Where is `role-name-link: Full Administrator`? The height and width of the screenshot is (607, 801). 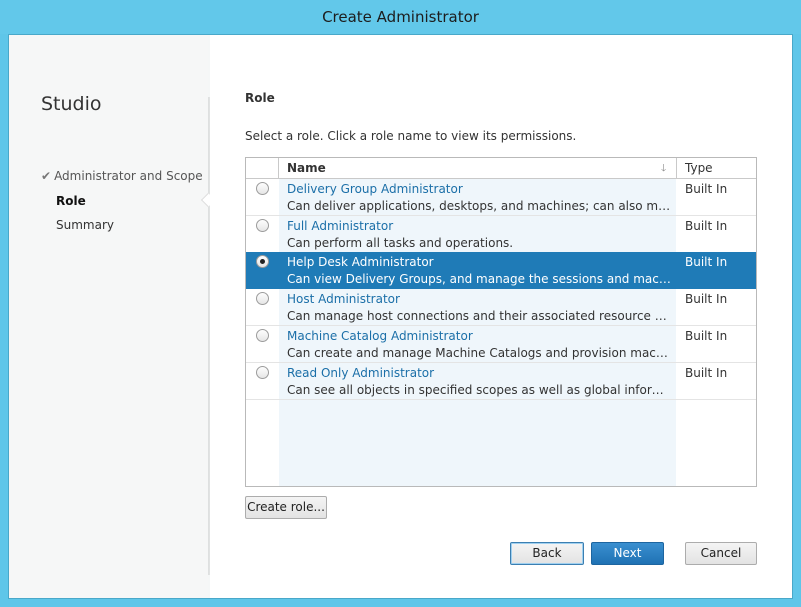 role-name-link: Full Administrator is located at coordinates (340, 226).